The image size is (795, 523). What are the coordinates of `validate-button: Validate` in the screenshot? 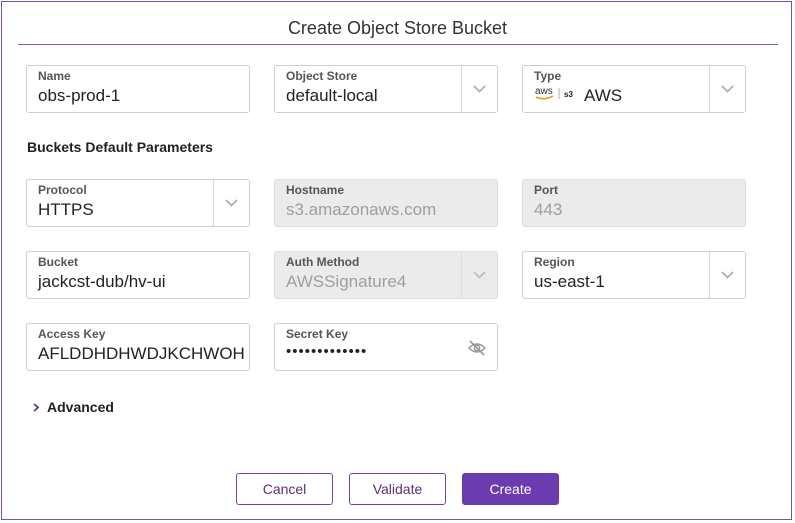 It's located at (397, 489).